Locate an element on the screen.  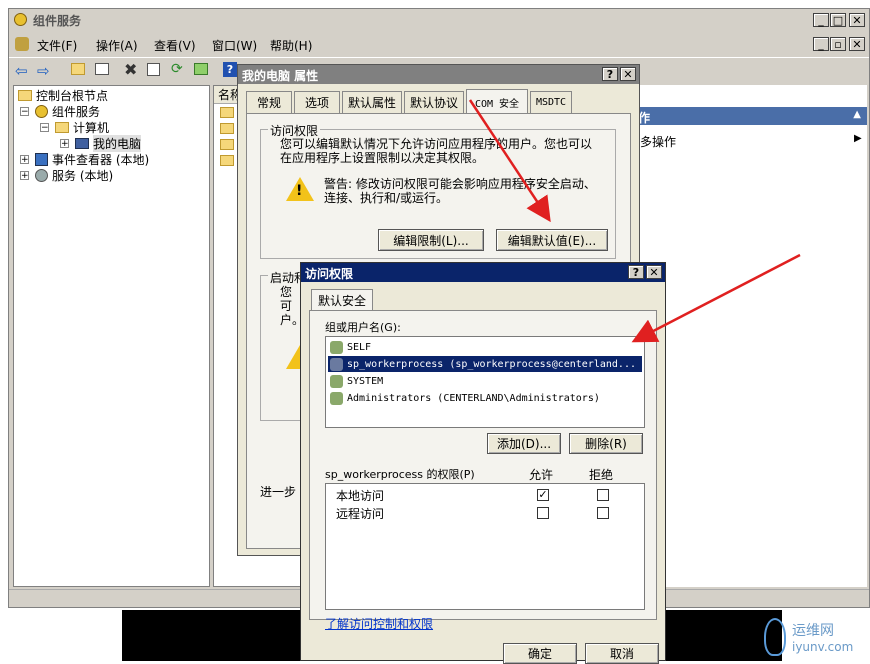
annotation-arrows is located at coordinates (634, 221).